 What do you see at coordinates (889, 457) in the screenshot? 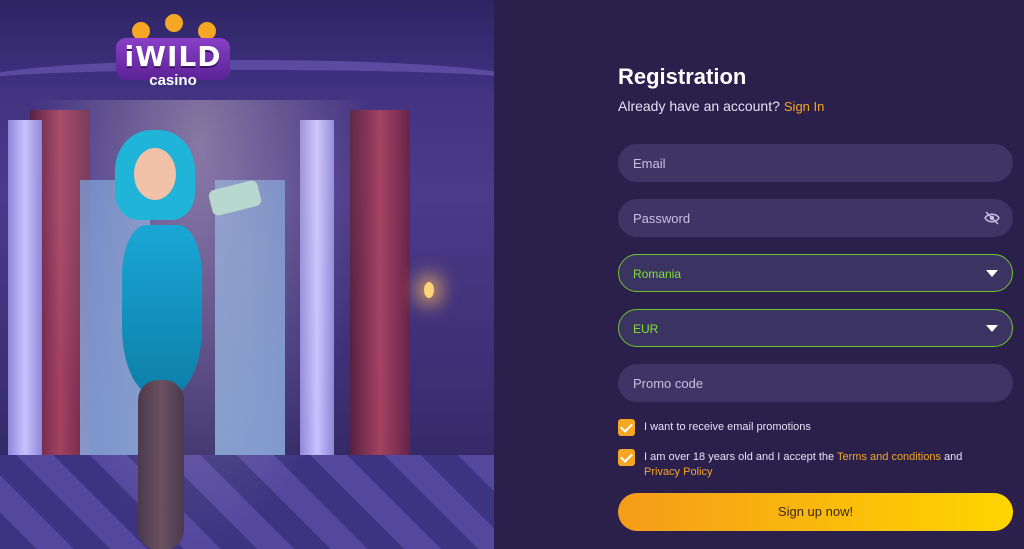
I see `terms-link: Terms and conditions` at bounding box center [889, 457].